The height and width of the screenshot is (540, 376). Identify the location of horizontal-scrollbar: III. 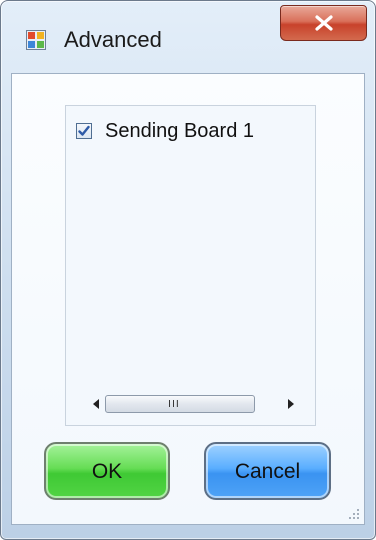
(196, 404).